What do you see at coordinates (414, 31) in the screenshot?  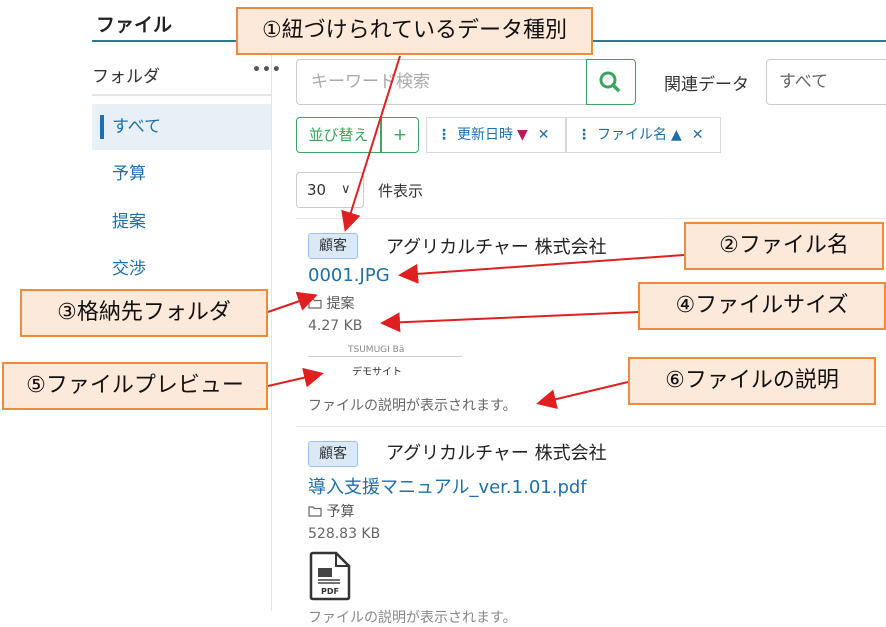 I see `callout-data-type: ①紐づけられているデータ種別` at bounding box center [414, 31].